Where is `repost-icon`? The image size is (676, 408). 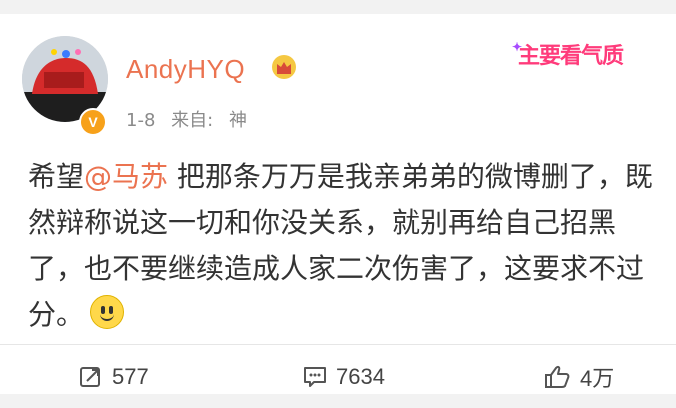 repost-icon is located at coordinates (90, 376).